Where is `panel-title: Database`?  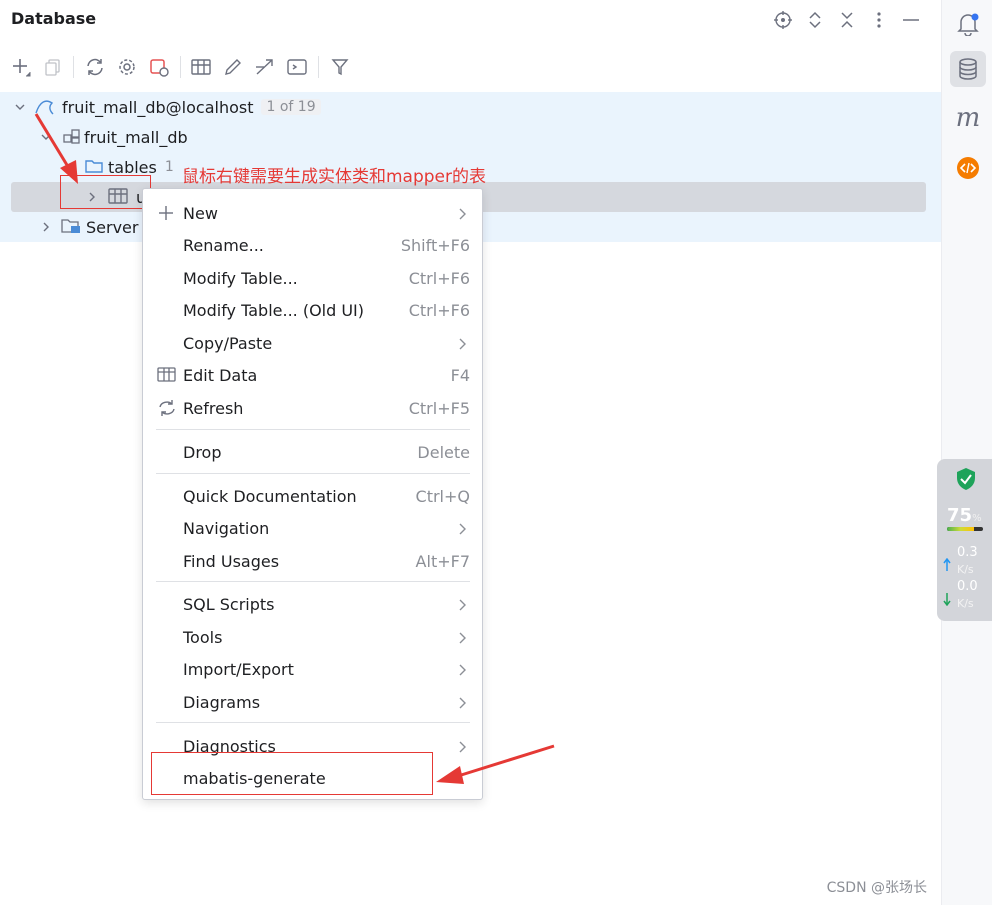
panel-title: Database is located at coordinates (54, 18).